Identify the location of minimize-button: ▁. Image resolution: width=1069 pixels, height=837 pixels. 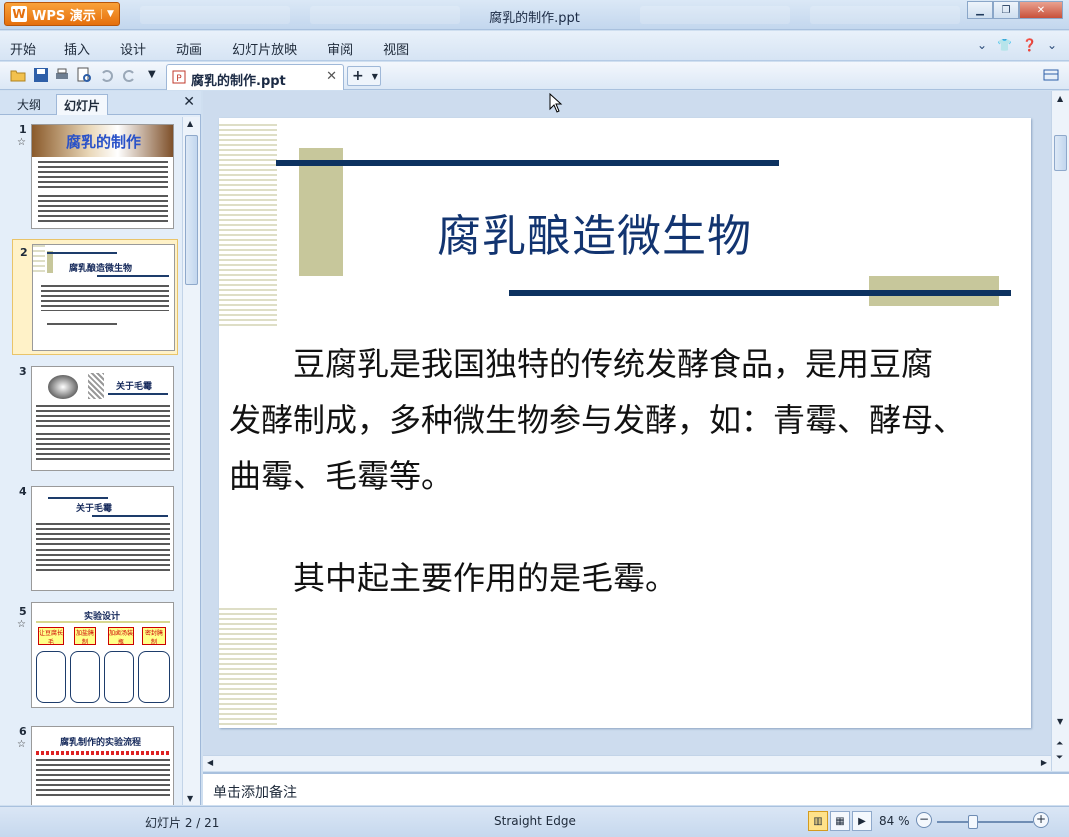
(980, 10).